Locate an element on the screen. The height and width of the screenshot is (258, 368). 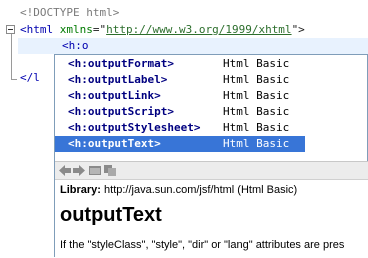
completion-item: <h:outputText> Html Basic is located at coordinates (180, 144).